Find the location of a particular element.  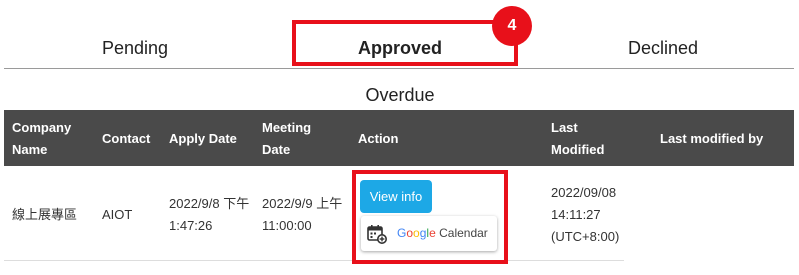

google-logo-g1: G is located at coordinates (402, 233).